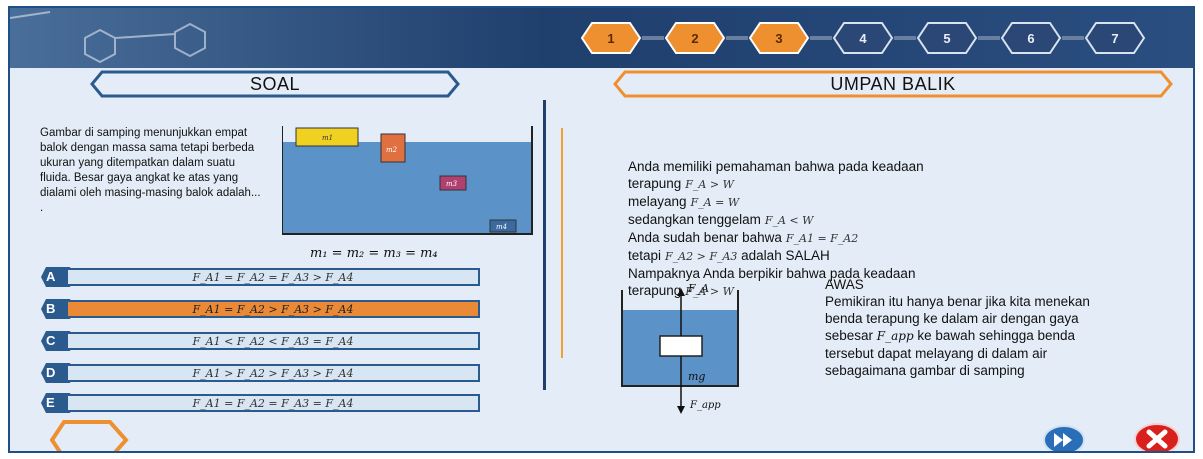 This screenshot has width=1203, height=459. Describe the element at coordinates (1115, 38) in the screenshot. I see `step-7: 7` at that location.